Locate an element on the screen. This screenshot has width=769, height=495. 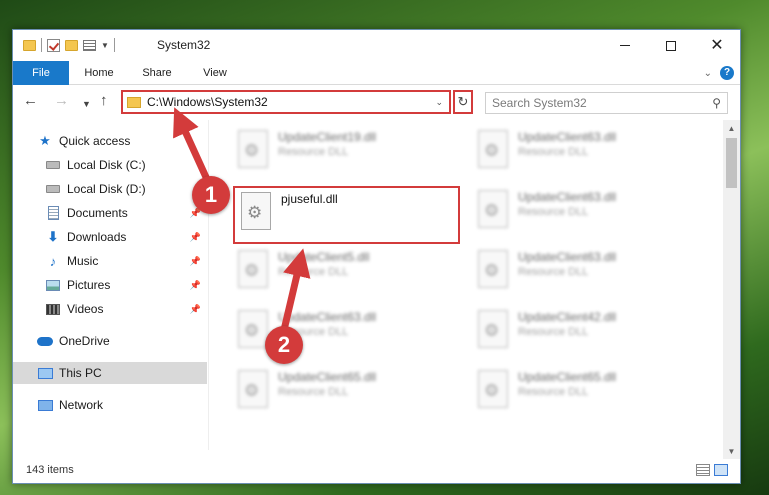
list-item: UpdateClient19.dll Resource DLL is located at coordinates (348, 152).